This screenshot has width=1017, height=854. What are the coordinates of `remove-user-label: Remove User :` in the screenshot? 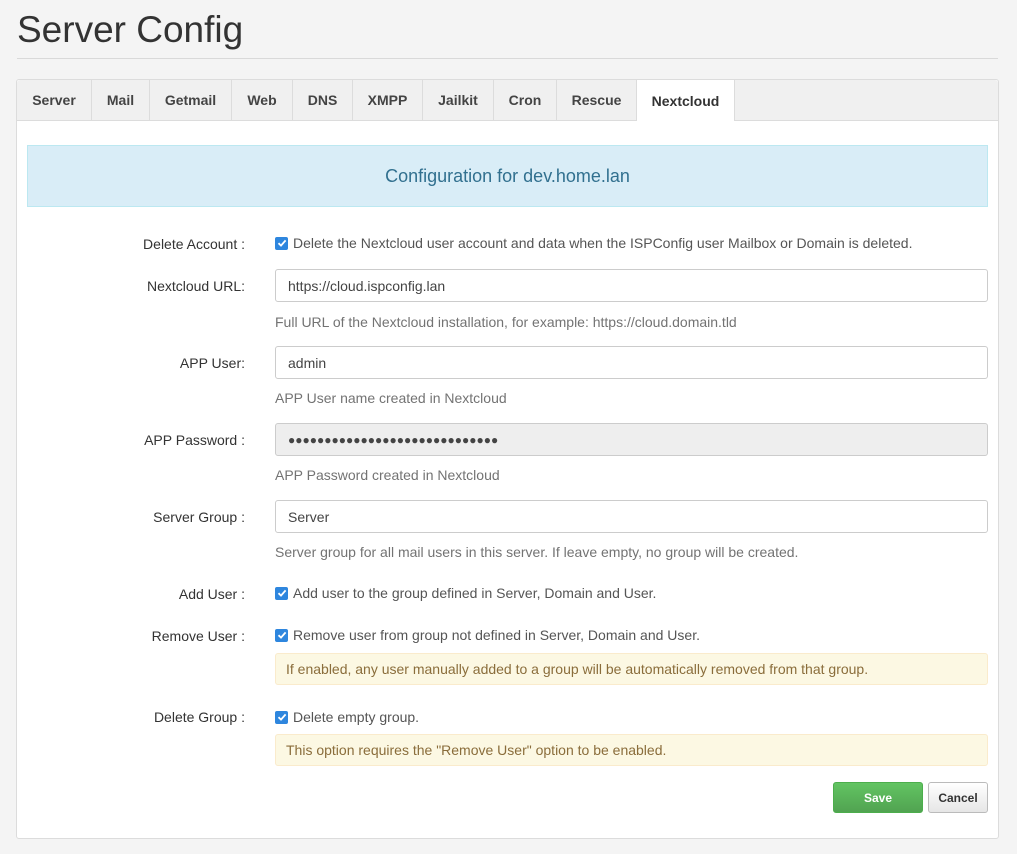 It's located at (198, 636).